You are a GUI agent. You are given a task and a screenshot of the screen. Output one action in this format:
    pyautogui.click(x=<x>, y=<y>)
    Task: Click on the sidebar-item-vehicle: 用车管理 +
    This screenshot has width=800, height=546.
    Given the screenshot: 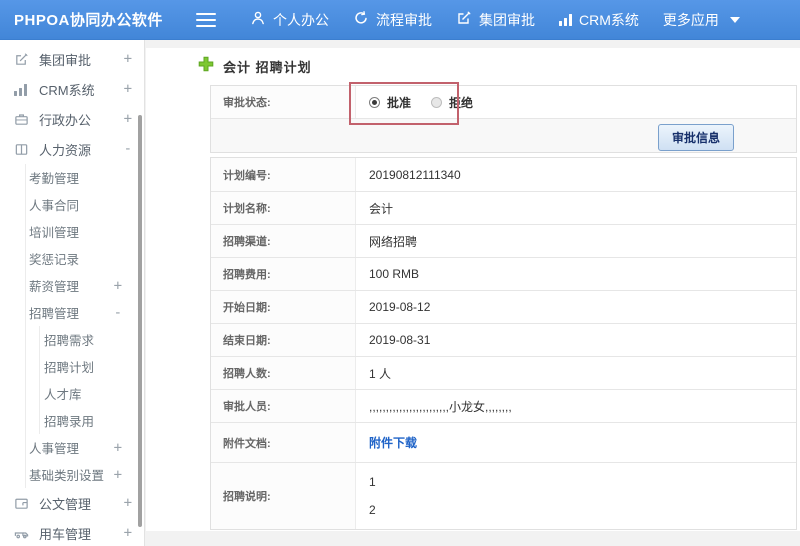 What is the action you would take?
    pyautogui.click(x=72, y=532)
    